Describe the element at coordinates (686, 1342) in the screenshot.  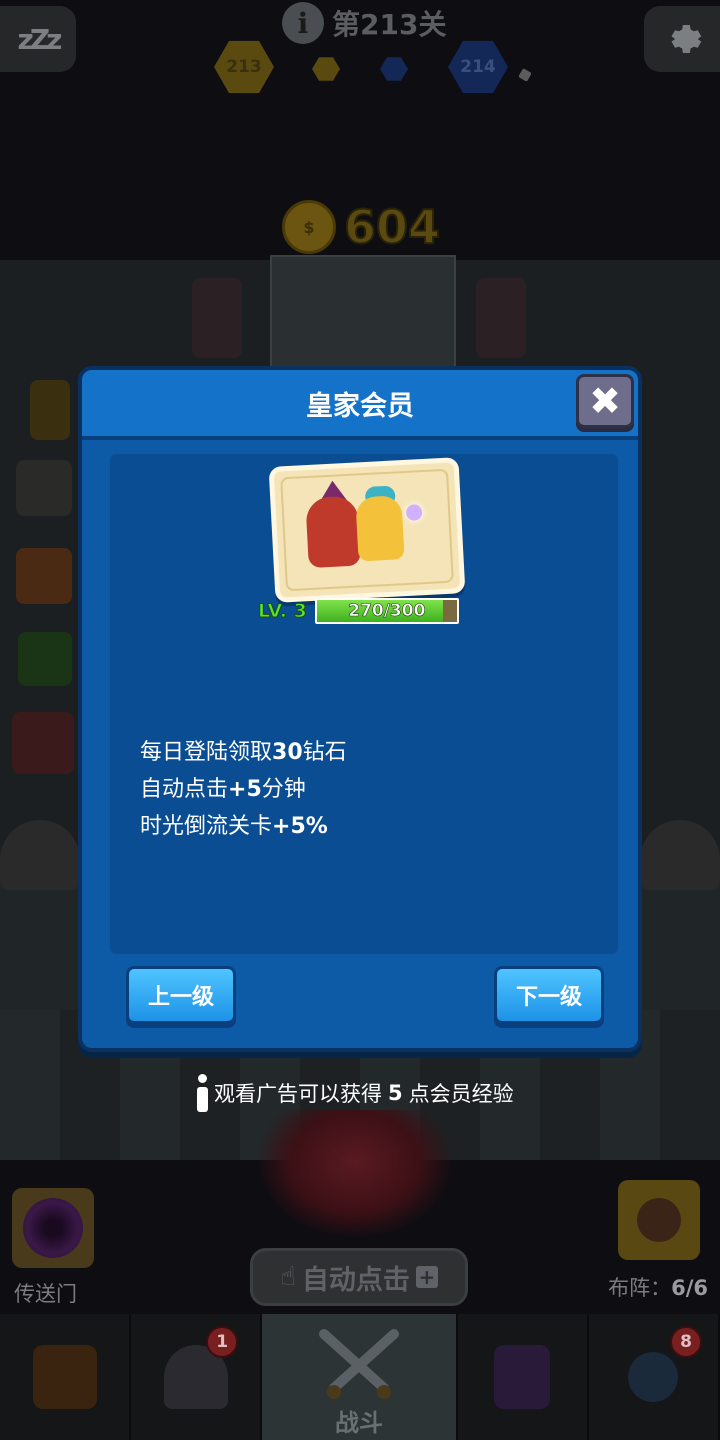
I see `amulet-badge: 8` at that location.